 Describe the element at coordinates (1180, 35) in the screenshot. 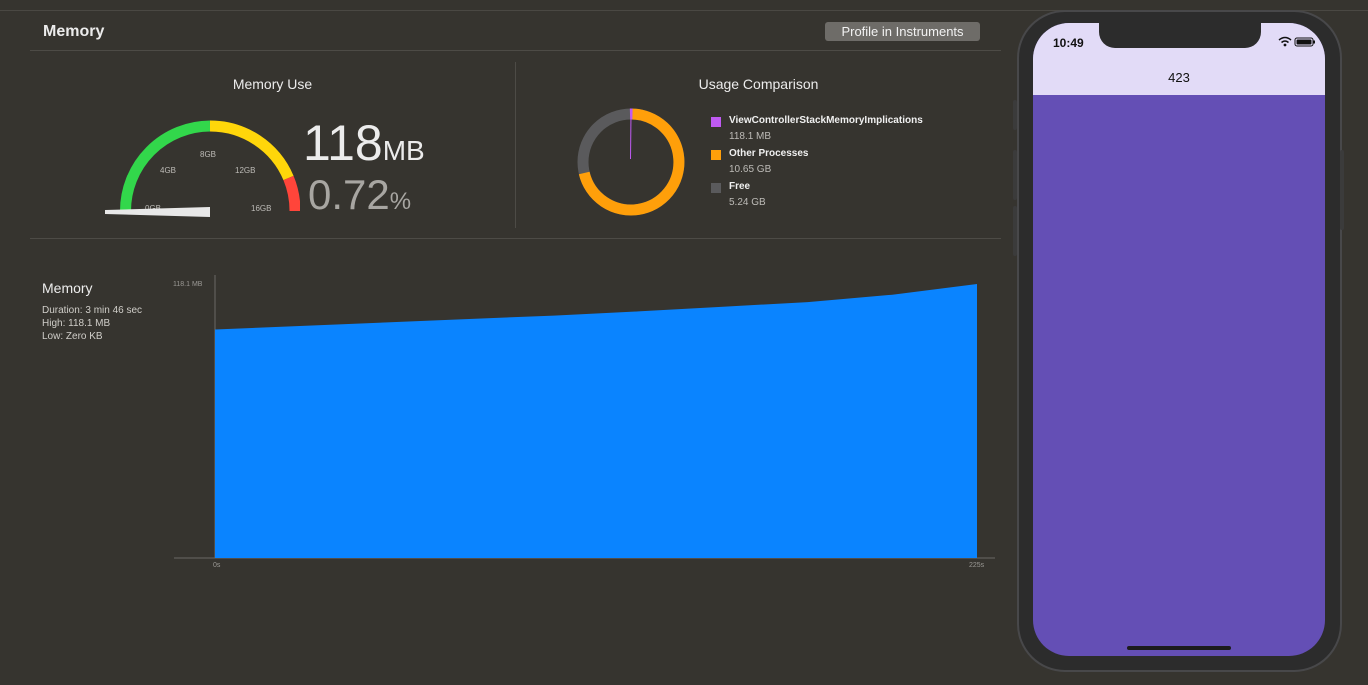

I see `phone-notch` at that location.